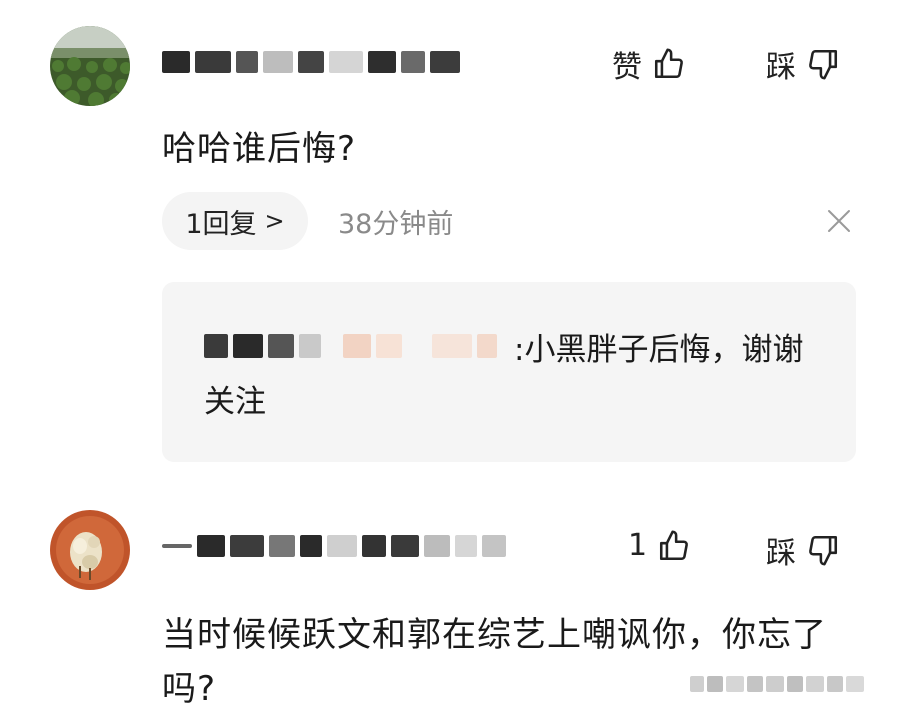  Describe the element at coordinates (221, 224) in the screenshot. I see `reply-count-label: 1回复` at that location.